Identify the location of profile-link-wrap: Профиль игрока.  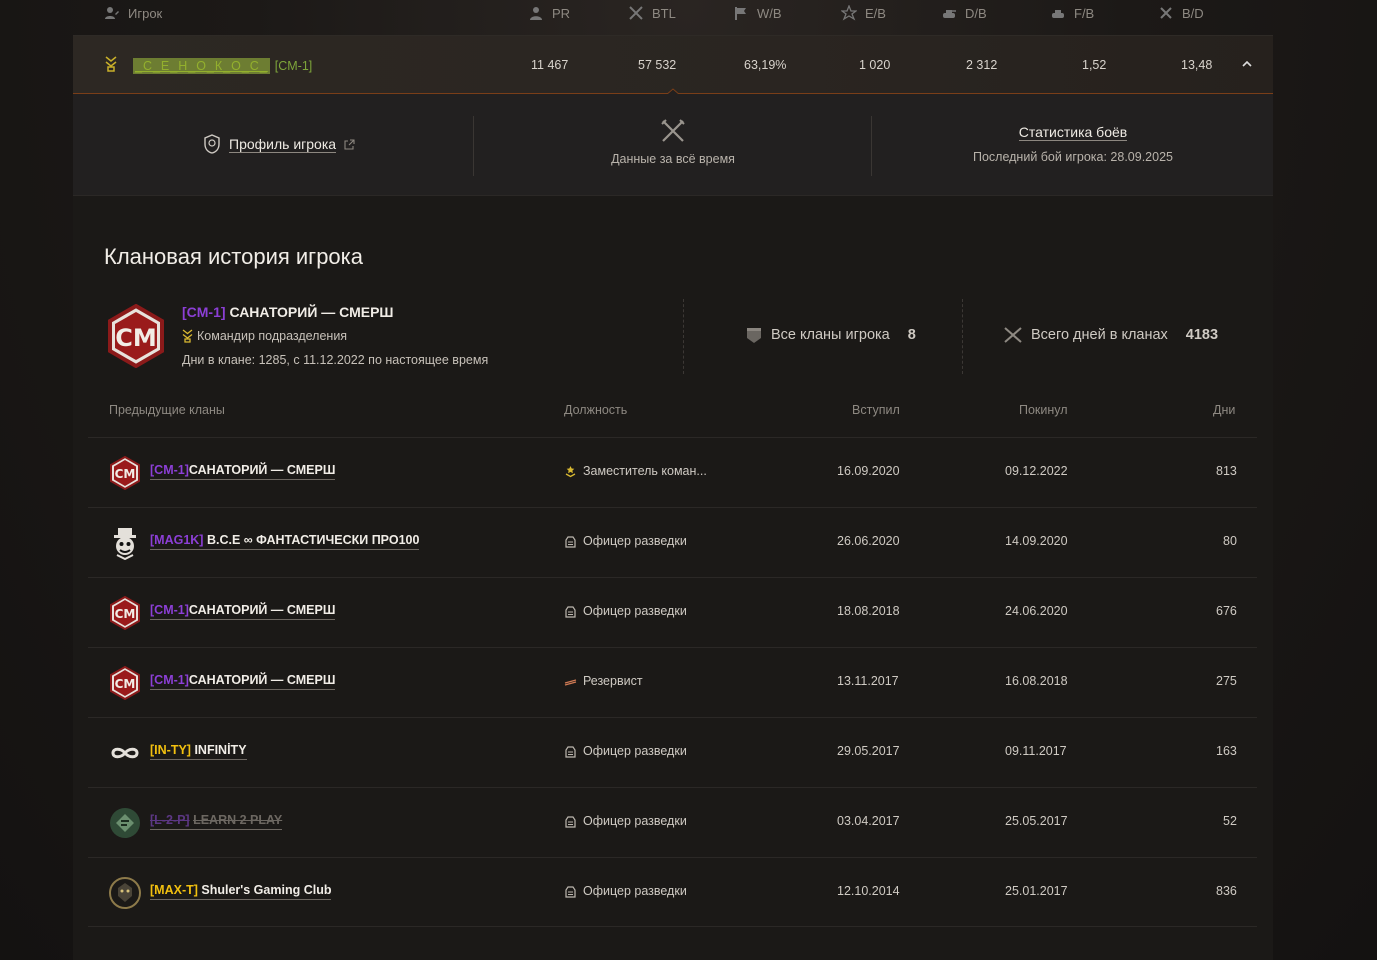
(279, 144).